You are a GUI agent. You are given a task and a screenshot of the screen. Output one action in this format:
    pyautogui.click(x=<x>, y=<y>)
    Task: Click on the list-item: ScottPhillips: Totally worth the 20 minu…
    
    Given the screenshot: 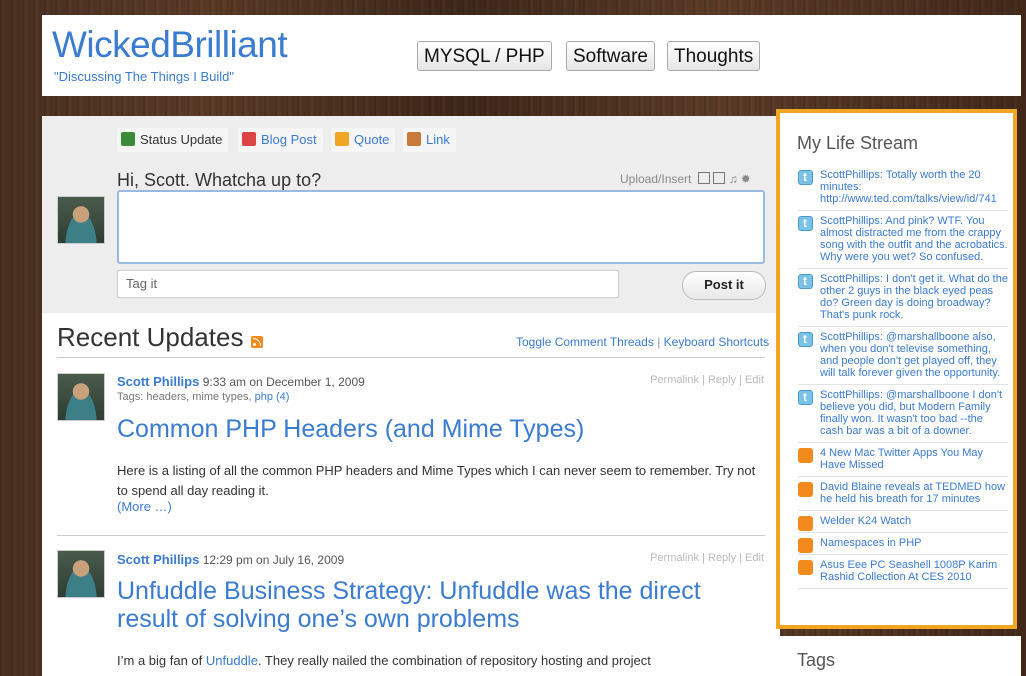 What is the action you would take?
    pyautogui.click(x=903, y=188)
    